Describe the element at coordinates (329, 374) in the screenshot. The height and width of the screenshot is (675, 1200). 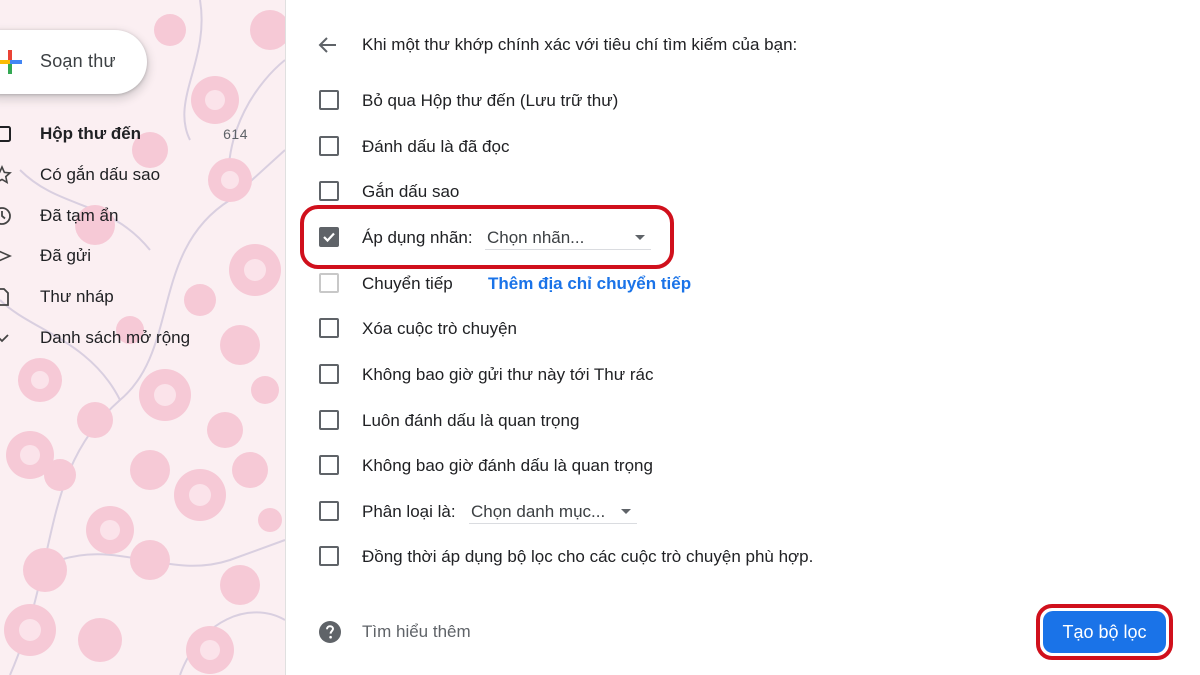
I see `never-spam-checkbox` at that location.